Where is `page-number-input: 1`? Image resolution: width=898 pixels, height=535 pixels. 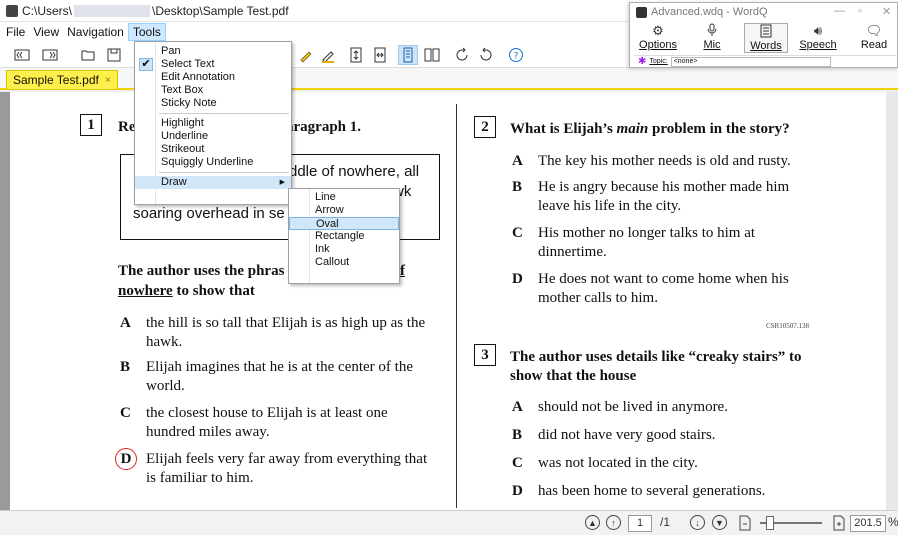 page-number-input: 1 is located at coordinates (640, 523).